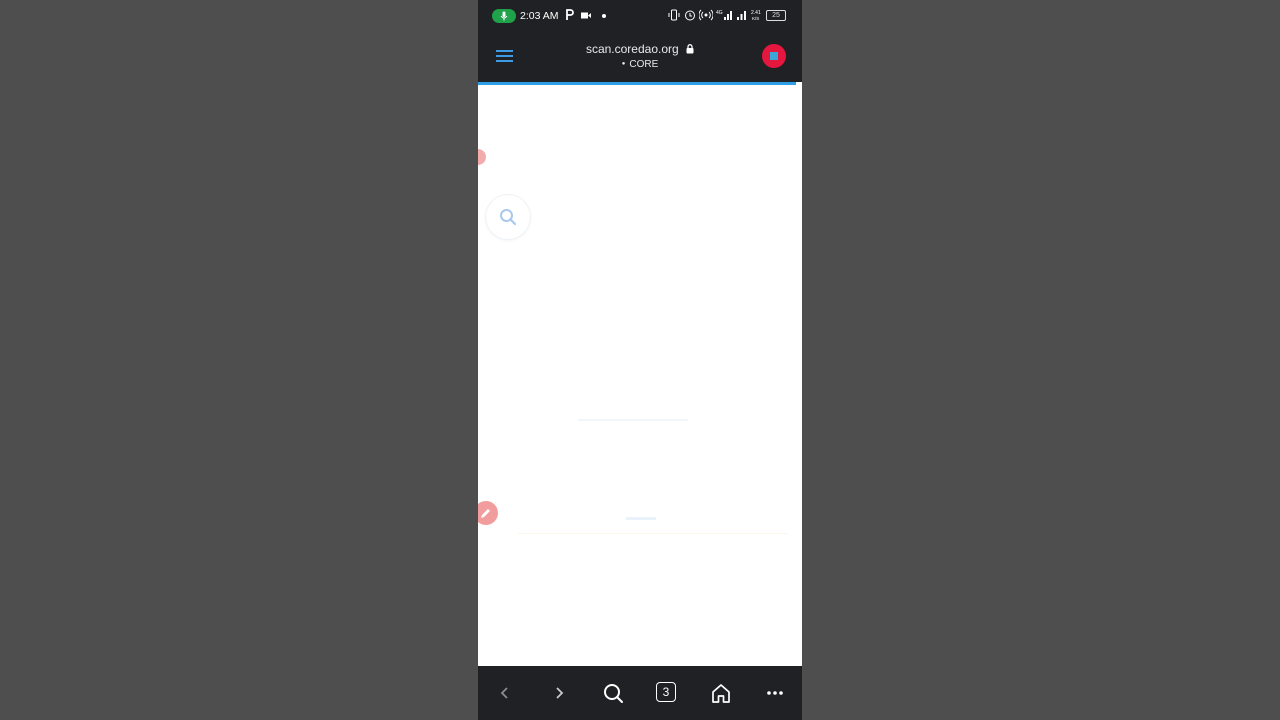 Image resolution: width=1280 pixels, height=720 pixels. What do you see at coordinates (640, 57) in the screenshot?
I see `browser-address-bar: scan.coredao.org CORE` at bounding box center [640, 57].